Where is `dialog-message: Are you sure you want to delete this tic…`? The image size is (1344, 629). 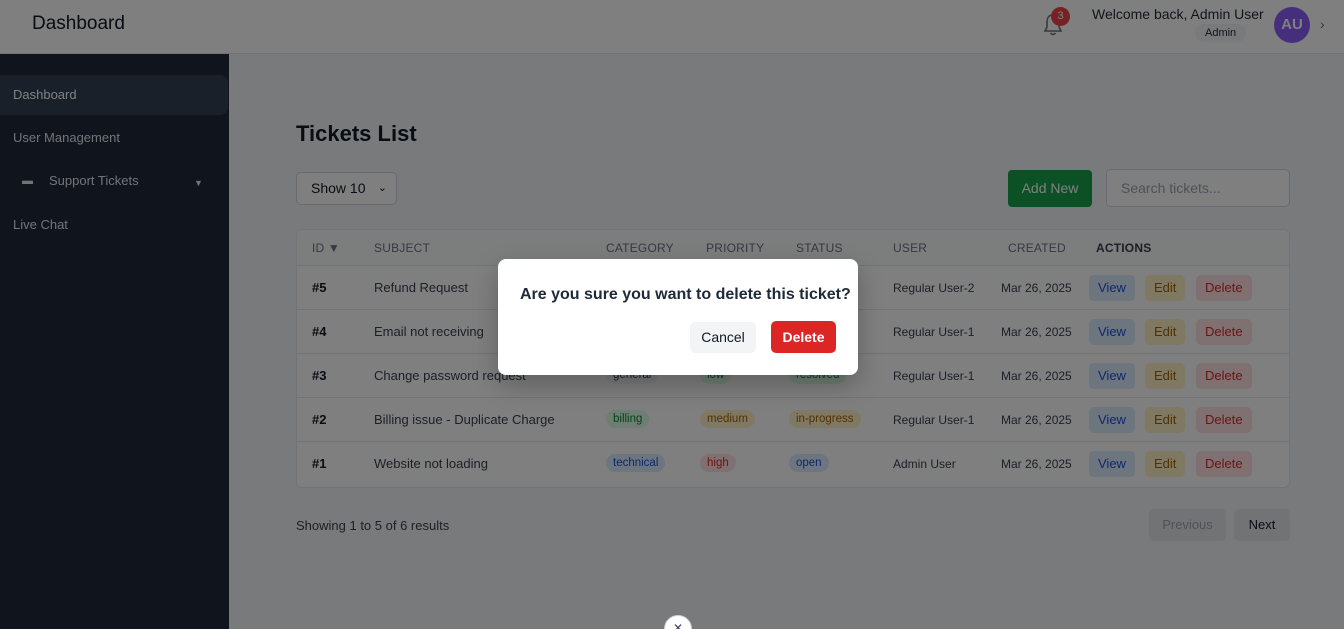 dialog-message: Are you sure you want to delete this tic… is located at coordinates (685, 294).